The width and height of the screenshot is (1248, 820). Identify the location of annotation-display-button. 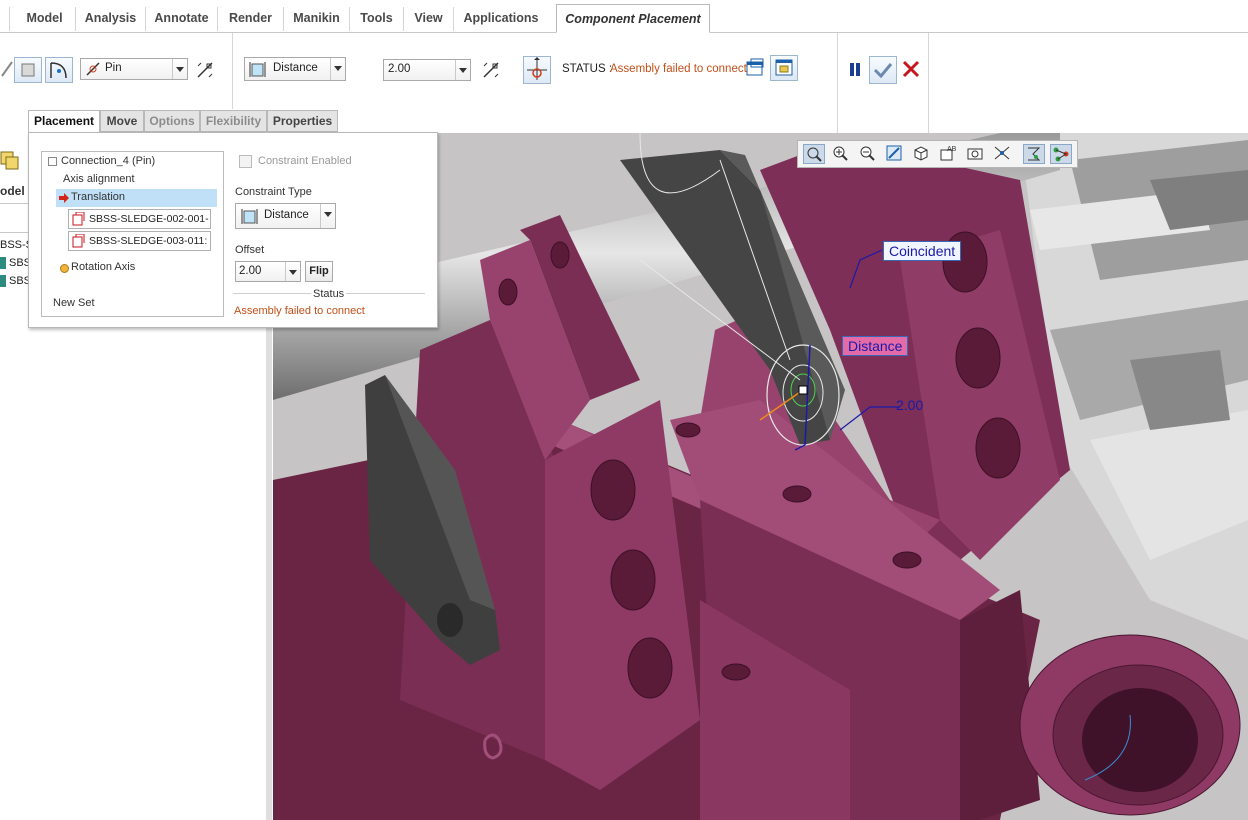
(1034, 154).